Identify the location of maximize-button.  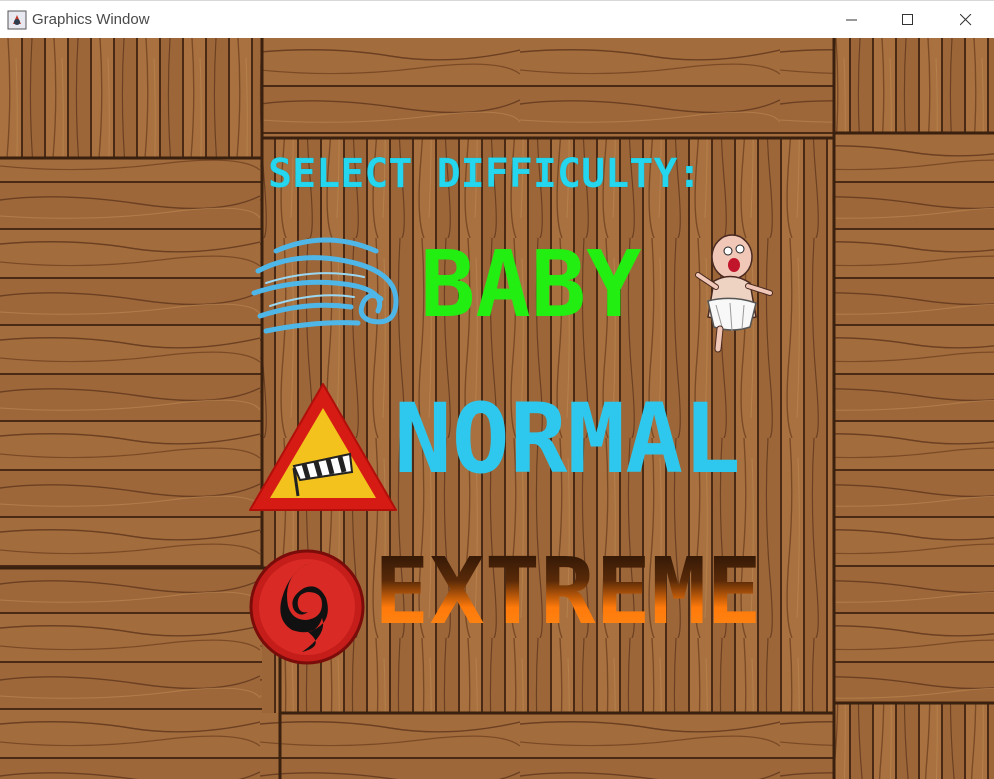
(908, 20).